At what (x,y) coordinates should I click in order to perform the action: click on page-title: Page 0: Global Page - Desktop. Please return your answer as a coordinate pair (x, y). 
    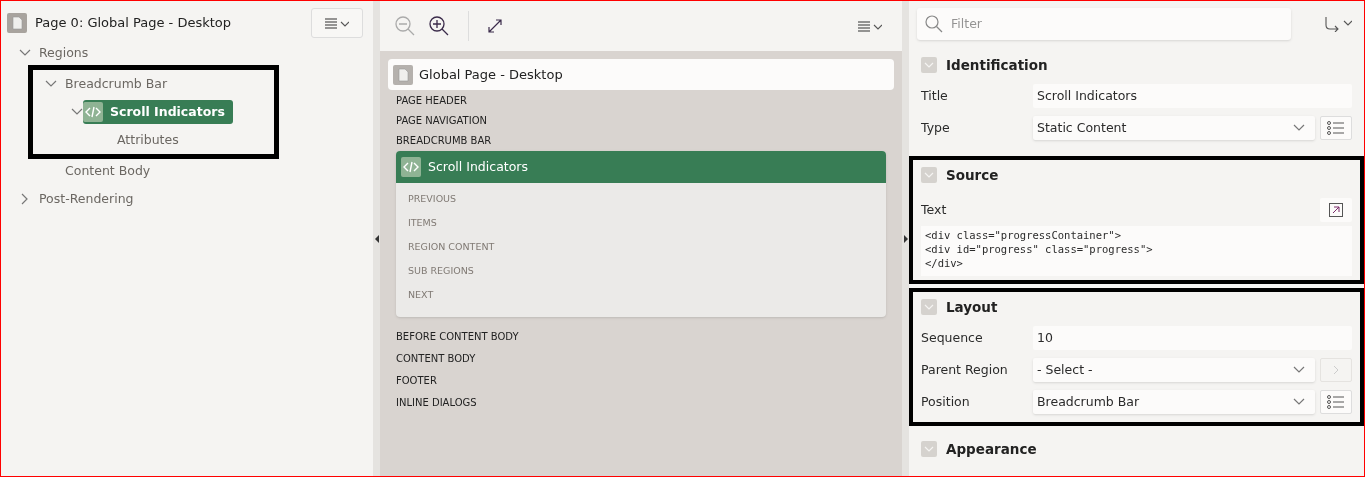
    Looking at the image, I should click on (133, 23).